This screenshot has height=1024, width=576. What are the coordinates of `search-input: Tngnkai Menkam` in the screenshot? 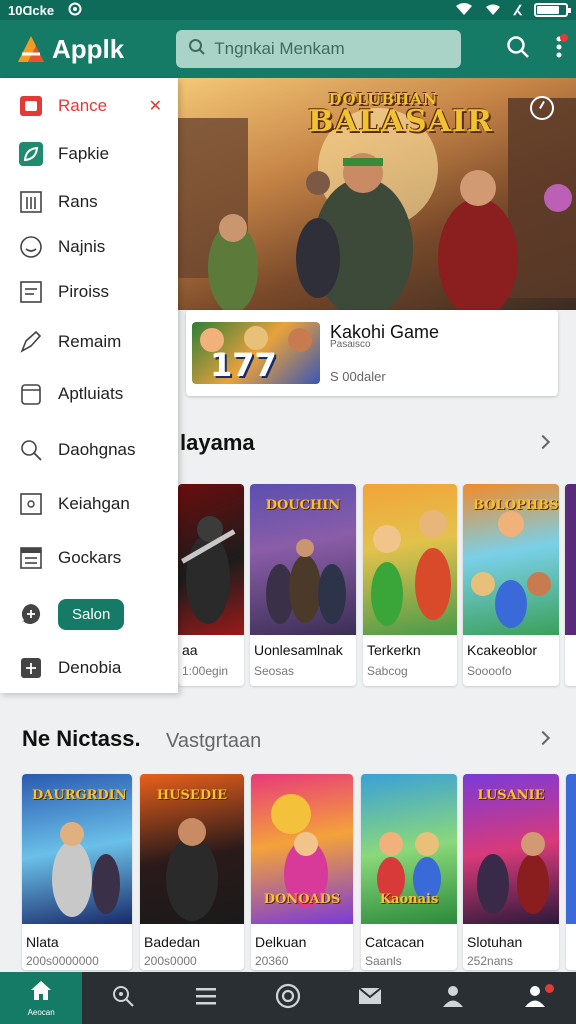 It's located at (319, 49).